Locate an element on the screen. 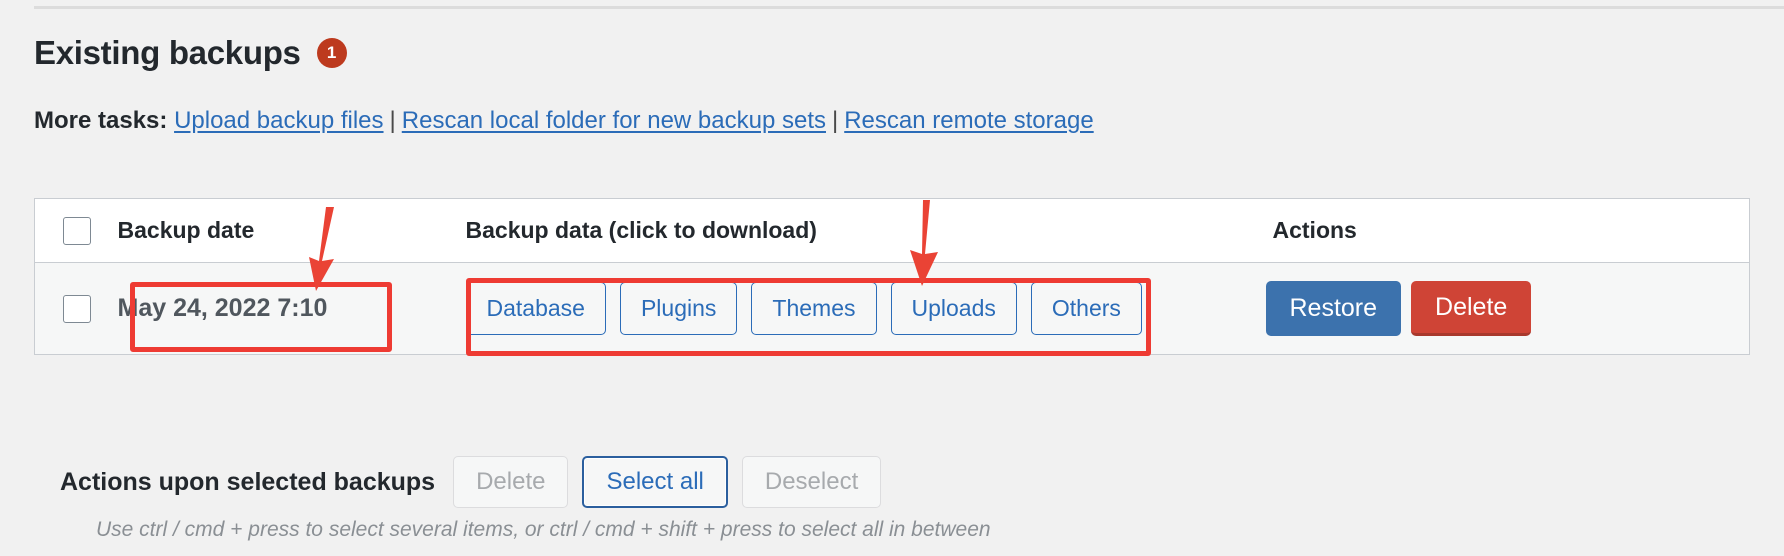 The width and height of the screenshot is (1784, 556). row-select-cell is located at coordinates (76, 309).